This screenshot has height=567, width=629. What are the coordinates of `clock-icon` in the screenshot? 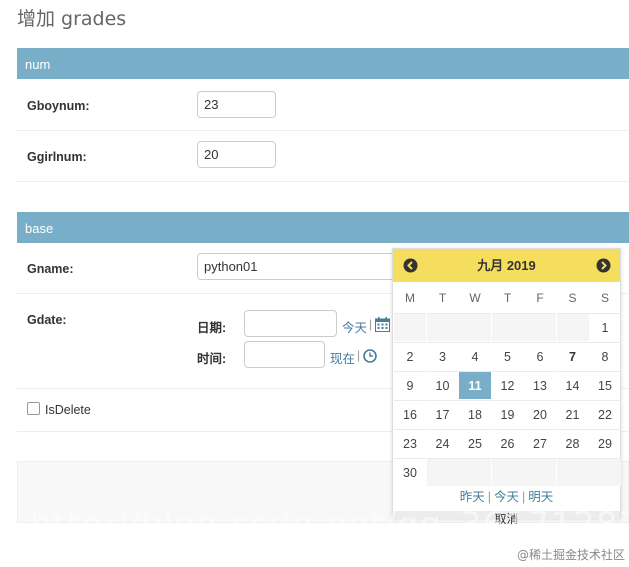 It's located at (370, 358).